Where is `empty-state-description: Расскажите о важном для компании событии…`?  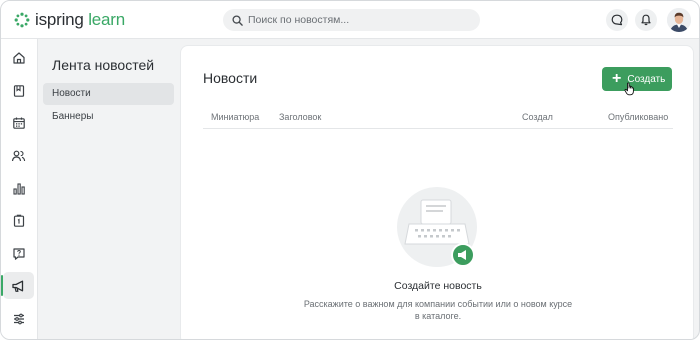
empty-state-description: Расскажите о важном для компании событии… is located at coordinates (438, 310).